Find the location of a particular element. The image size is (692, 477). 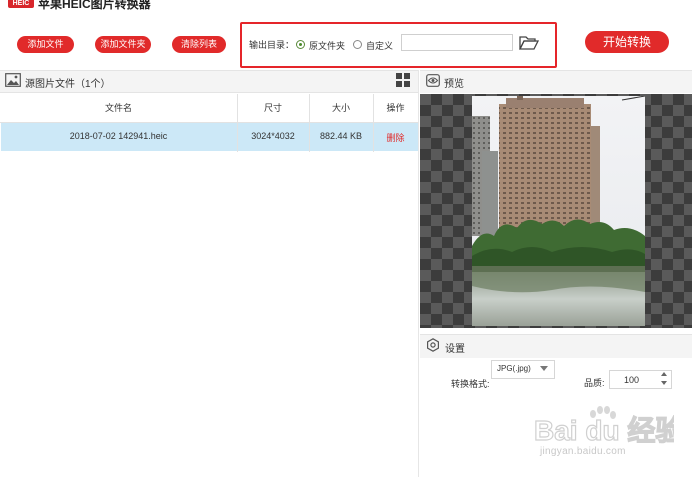

delete-link: 删除 is located at coordinates (395, 137).